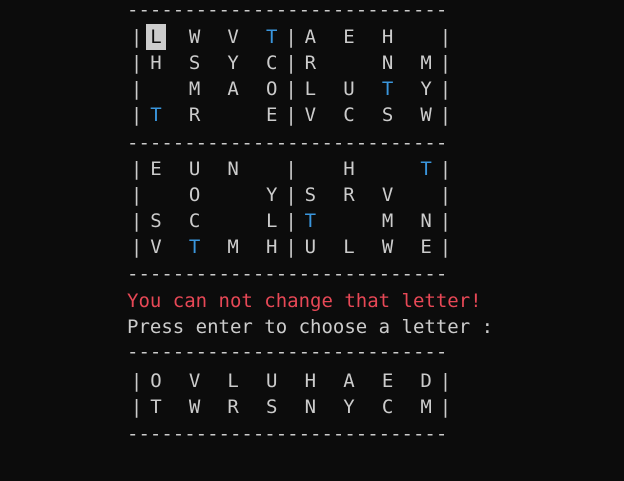 The height and width of the screenshot is (481, 624). What do you see at coordinates (387, 381) in the screenshot?
I see `bank-letter: E` at bounding box center [387, 381].